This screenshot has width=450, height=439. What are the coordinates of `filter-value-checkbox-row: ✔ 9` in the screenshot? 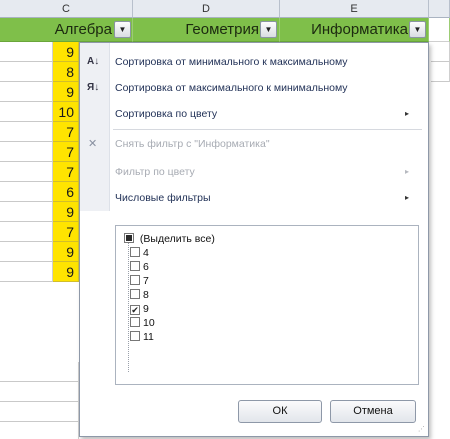 It's located at (139, 309).